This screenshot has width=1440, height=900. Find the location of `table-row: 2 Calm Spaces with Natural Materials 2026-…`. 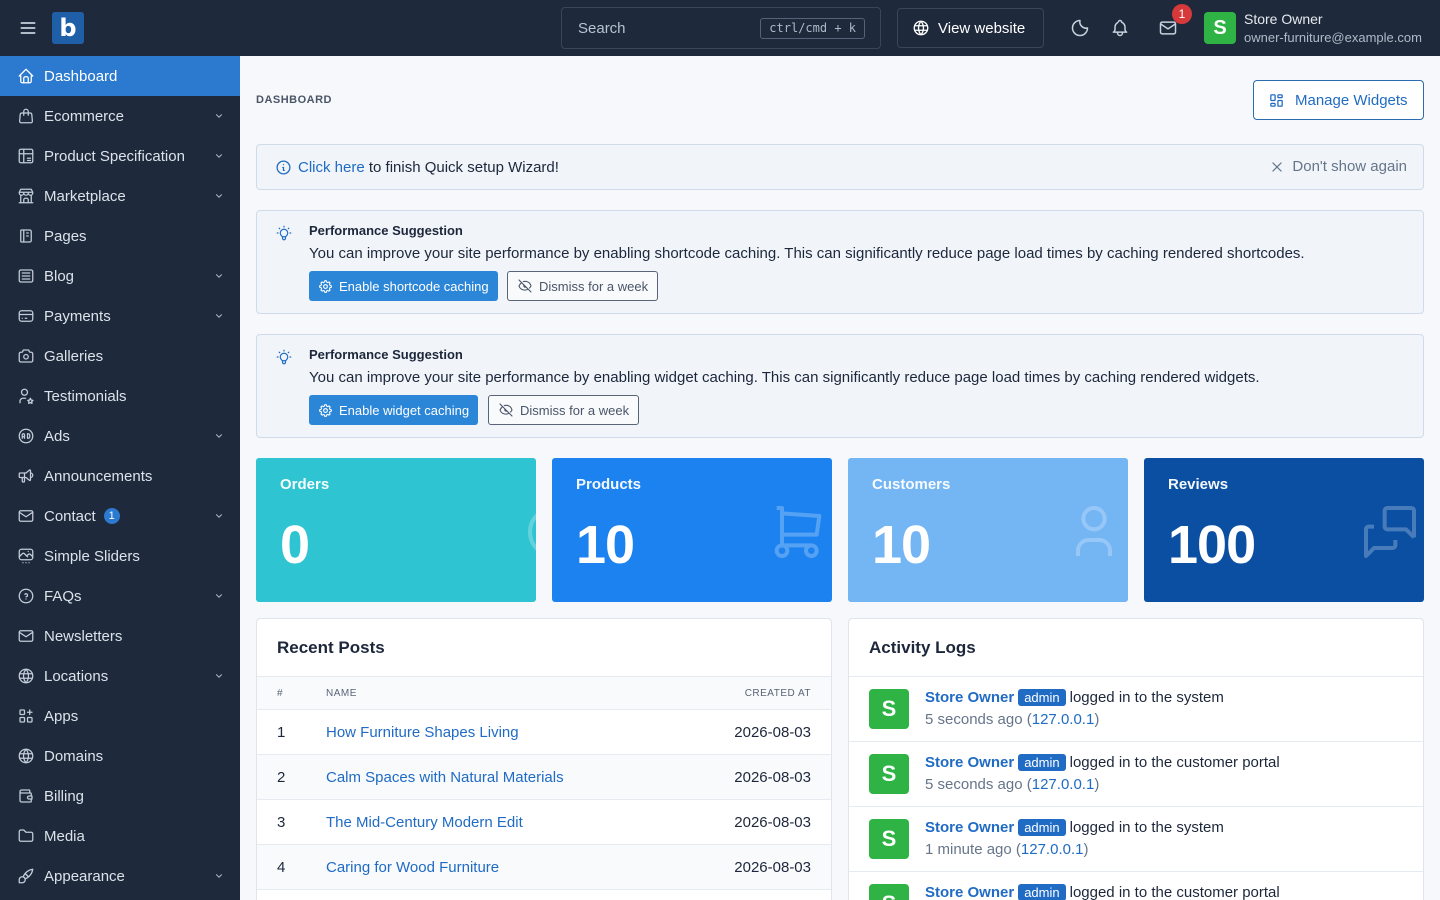

table-row: 2 Calm Spaces with Natural Materials 2026-… is located at coordinates (544, 777).